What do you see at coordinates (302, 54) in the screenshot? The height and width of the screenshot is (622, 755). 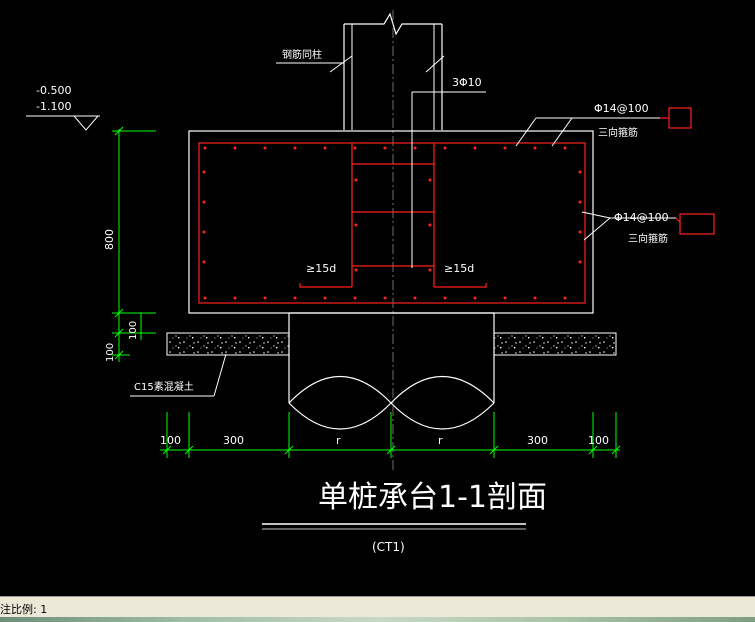 I see `label-column-rebar: 钢筋同柱` at bounding box center [302, 54].